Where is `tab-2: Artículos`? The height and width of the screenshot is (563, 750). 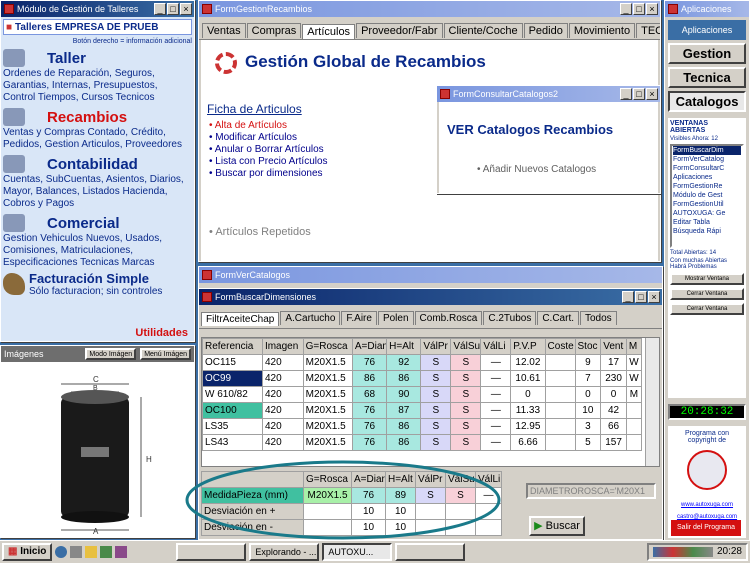 tab-2: Artículos is located at coordinates (329, 31).